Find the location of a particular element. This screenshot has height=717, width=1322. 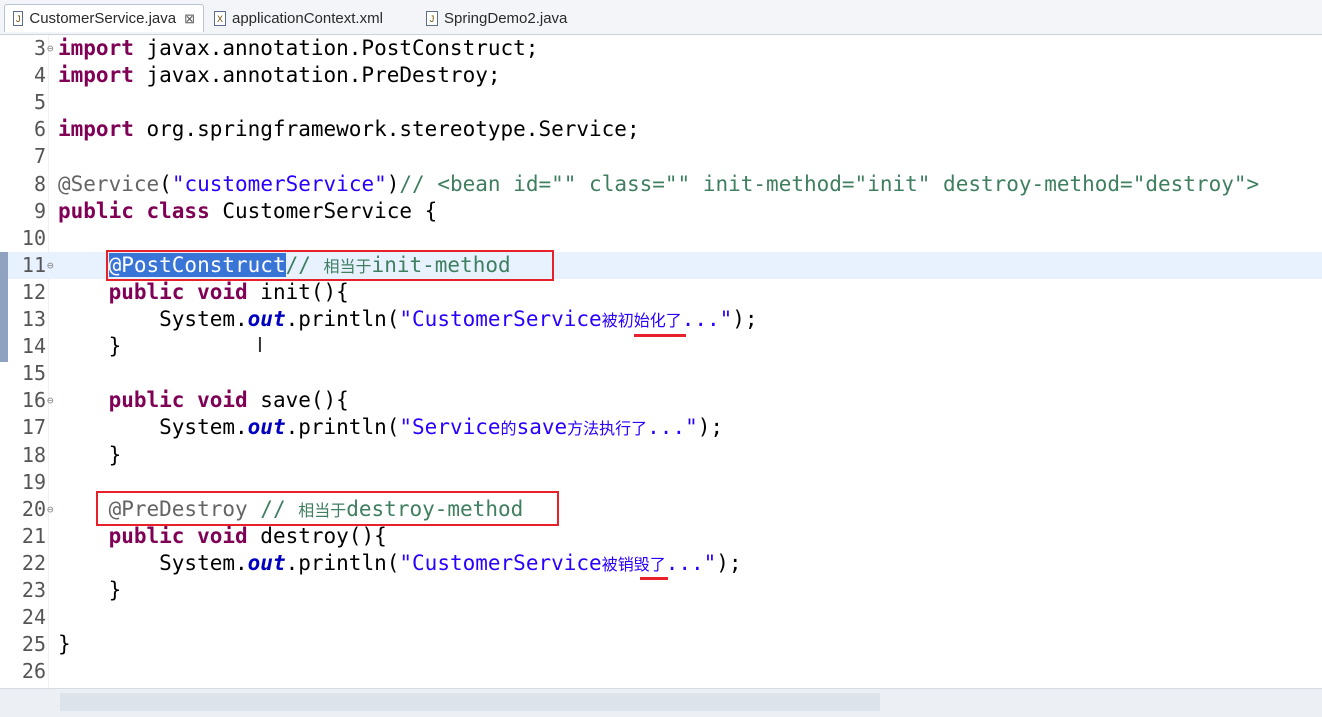

code-token: public class is located at coordinates (134, 210).